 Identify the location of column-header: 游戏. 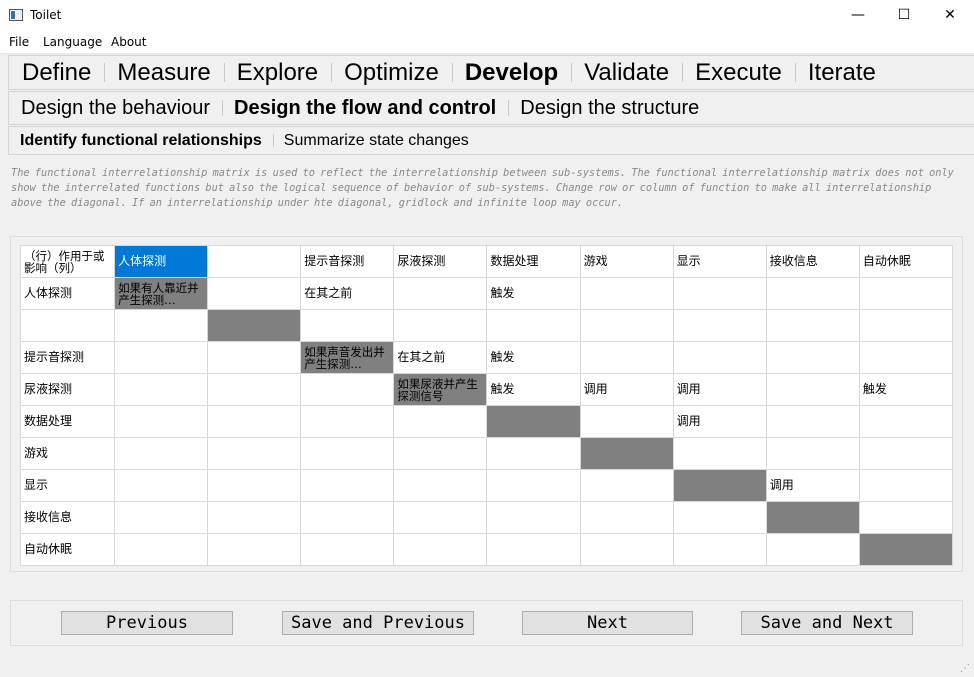
(626, 261).